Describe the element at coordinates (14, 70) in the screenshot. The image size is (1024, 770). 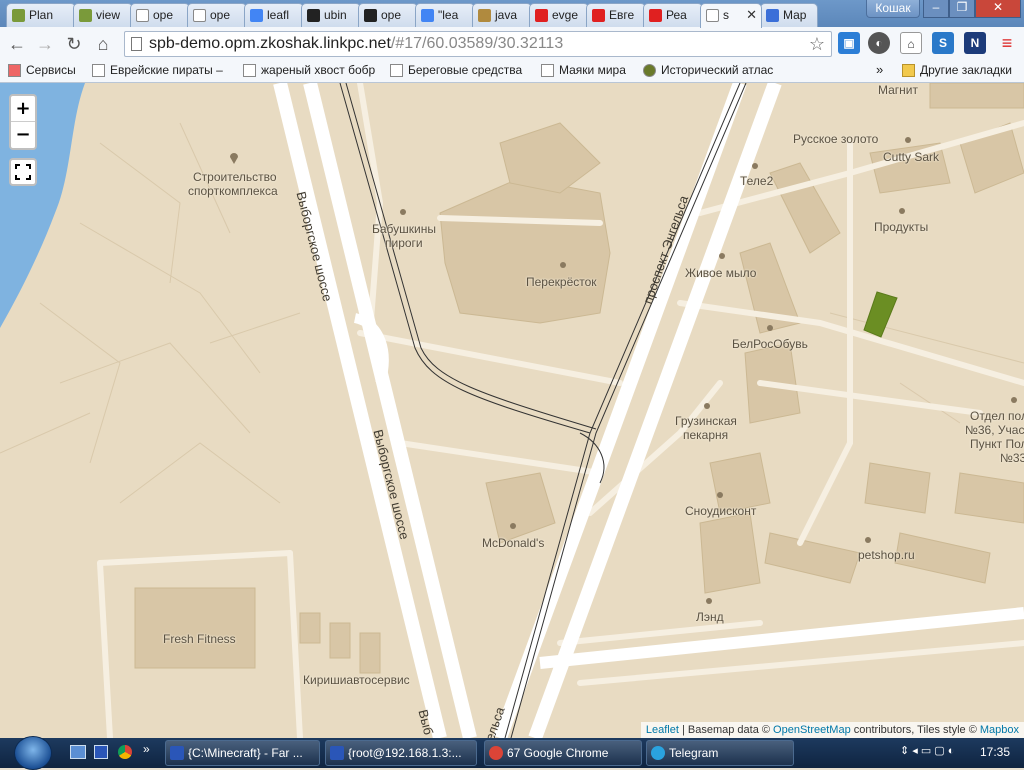
I see `apps-grid-icon` at that location.